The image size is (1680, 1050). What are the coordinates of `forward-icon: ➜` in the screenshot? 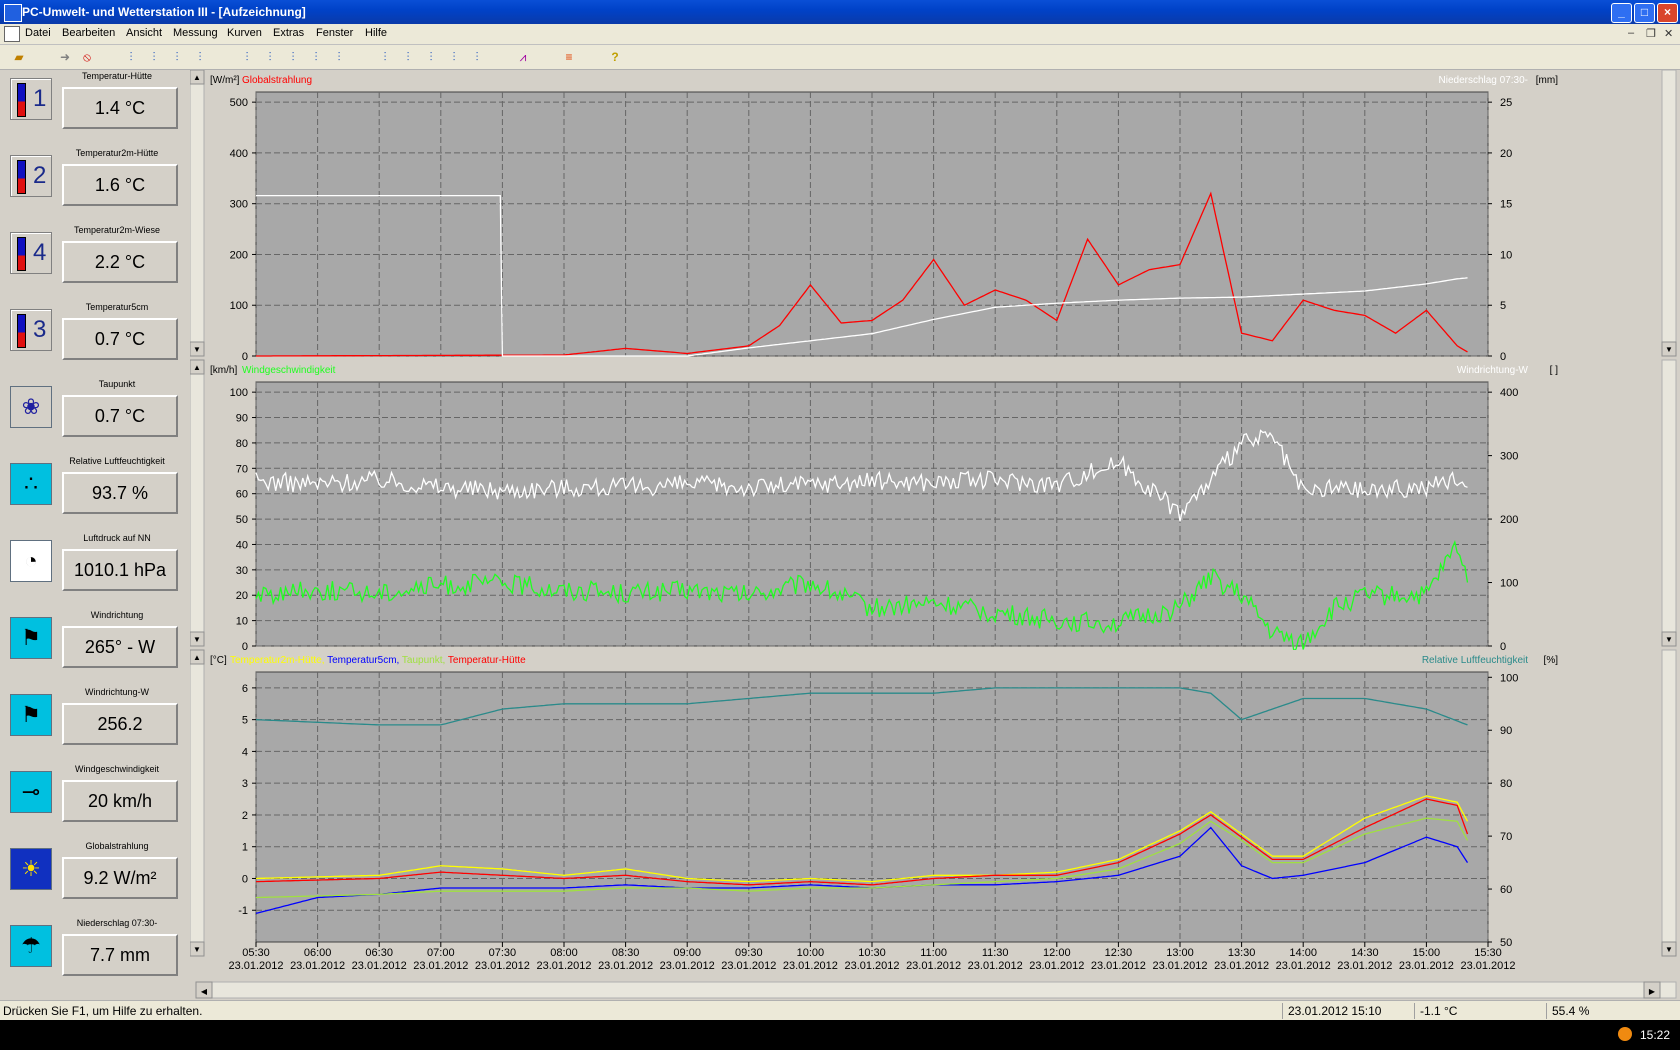 It's located at (65, 57).